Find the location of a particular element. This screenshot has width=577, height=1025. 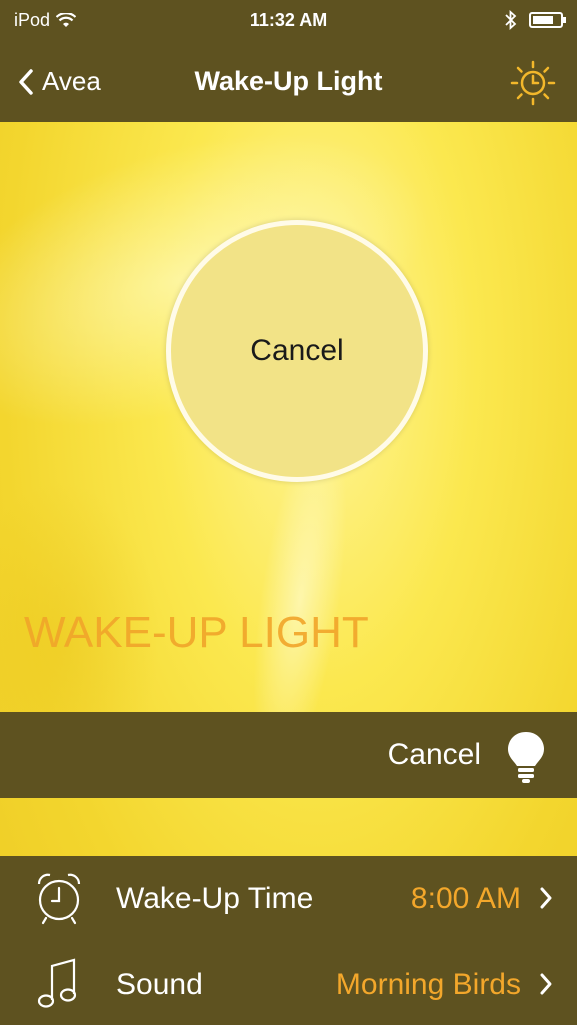

battery-icon is located at coordinates (547, 20).